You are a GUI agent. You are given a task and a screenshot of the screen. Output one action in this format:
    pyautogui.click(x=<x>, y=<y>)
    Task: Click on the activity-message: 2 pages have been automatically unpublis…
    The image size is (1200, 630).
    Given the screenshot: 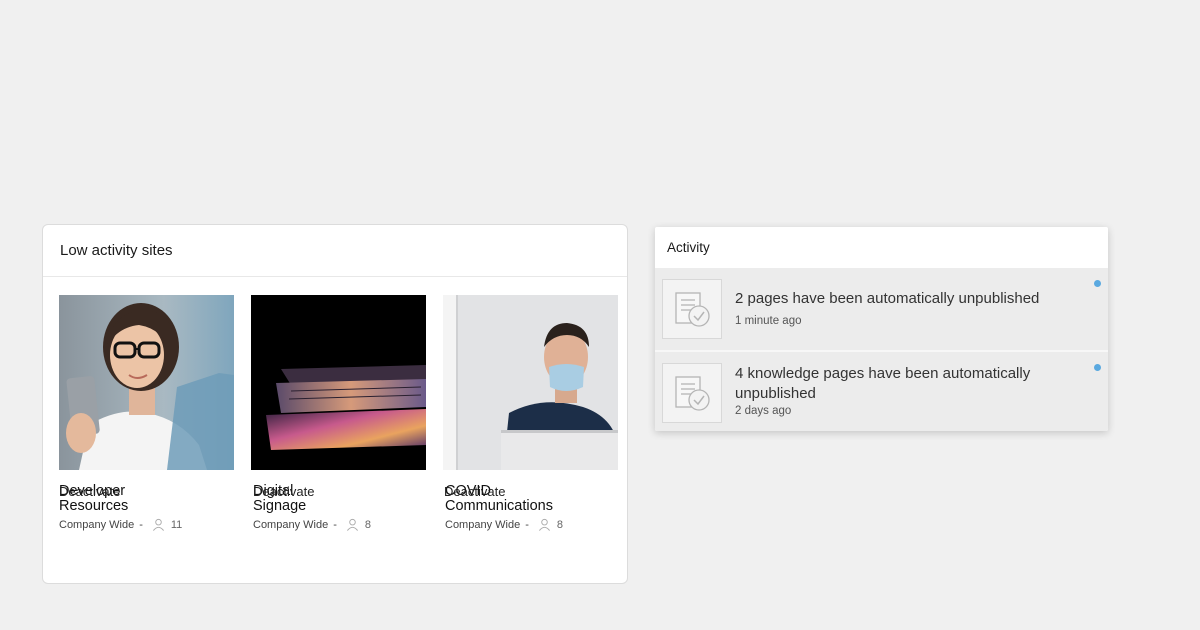 What is the action you would take?
    pyautogui.click(x=887, y=298)
    